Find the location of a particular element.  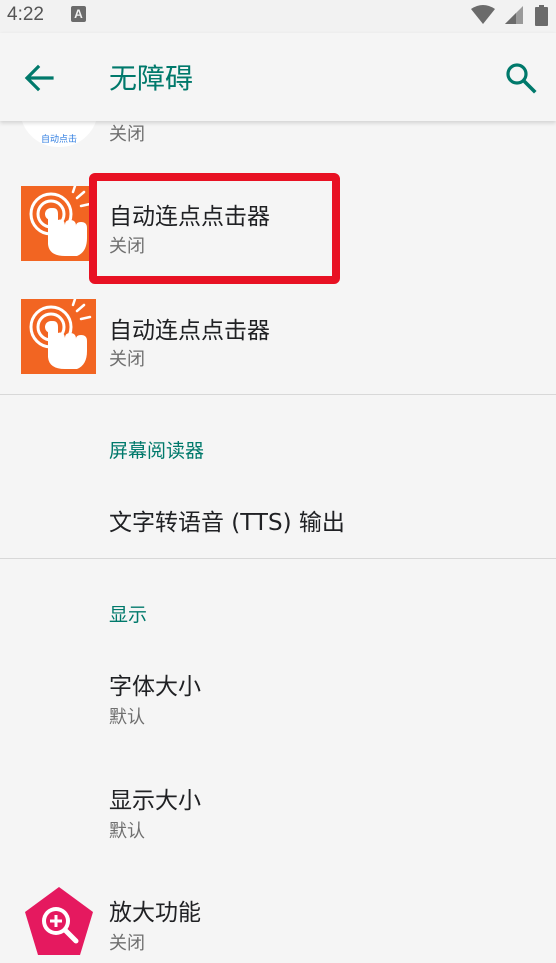

app-bar: 无障碍 is located at coordinates (278, 77).